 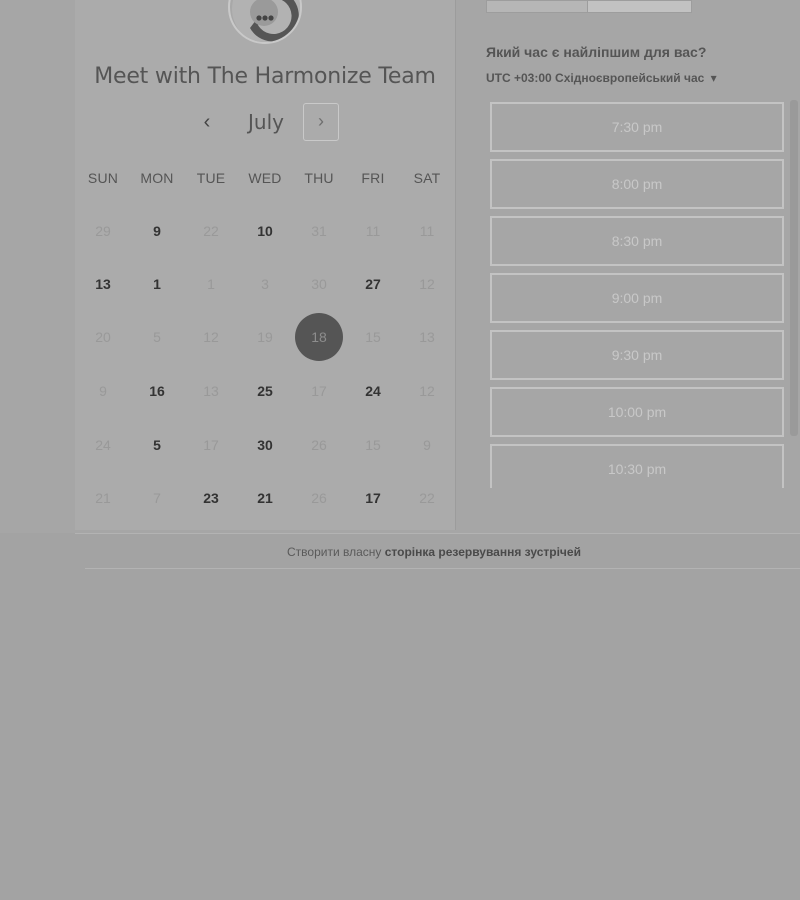 What do you see at coordinates (637, 241) in the screenshot?
I see `time-slot-button: 8:30 pm` at bounding box center [637, 241].